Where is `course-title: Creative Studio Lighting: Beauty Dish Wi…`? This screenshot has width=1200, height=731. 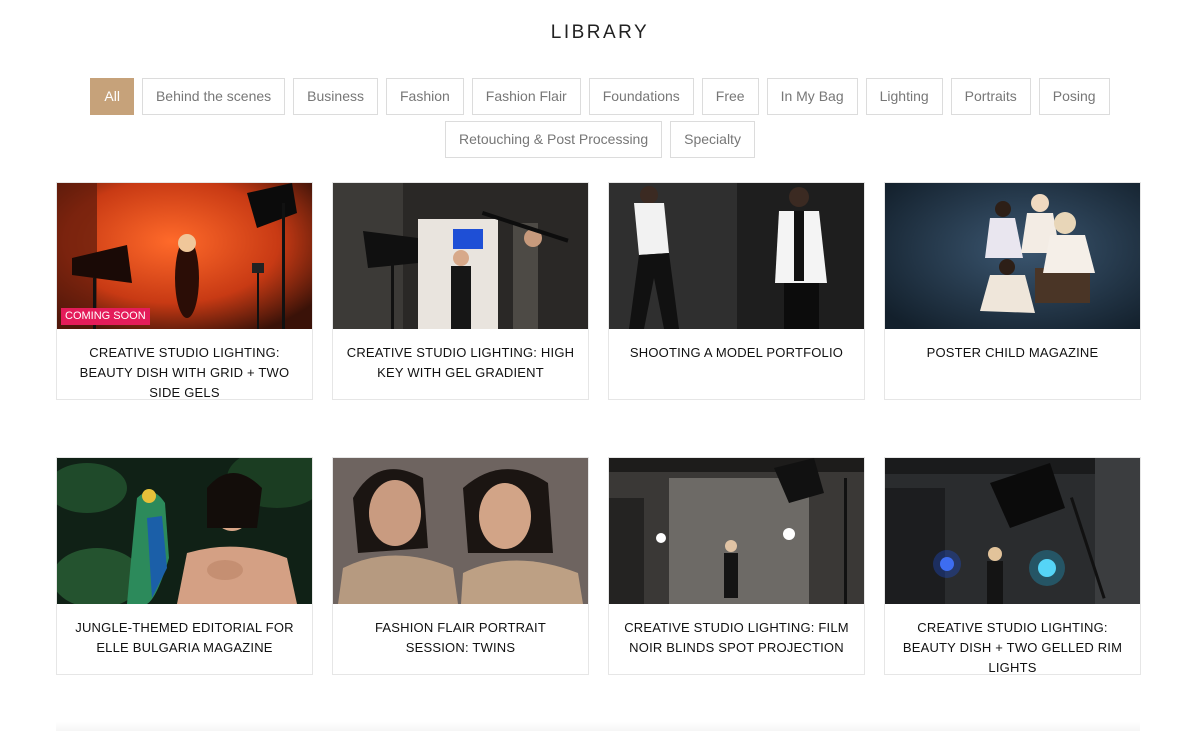
course-title: Creative Studio Lighting: Beauty Dish Wi… is located at coordinates (184, 366).